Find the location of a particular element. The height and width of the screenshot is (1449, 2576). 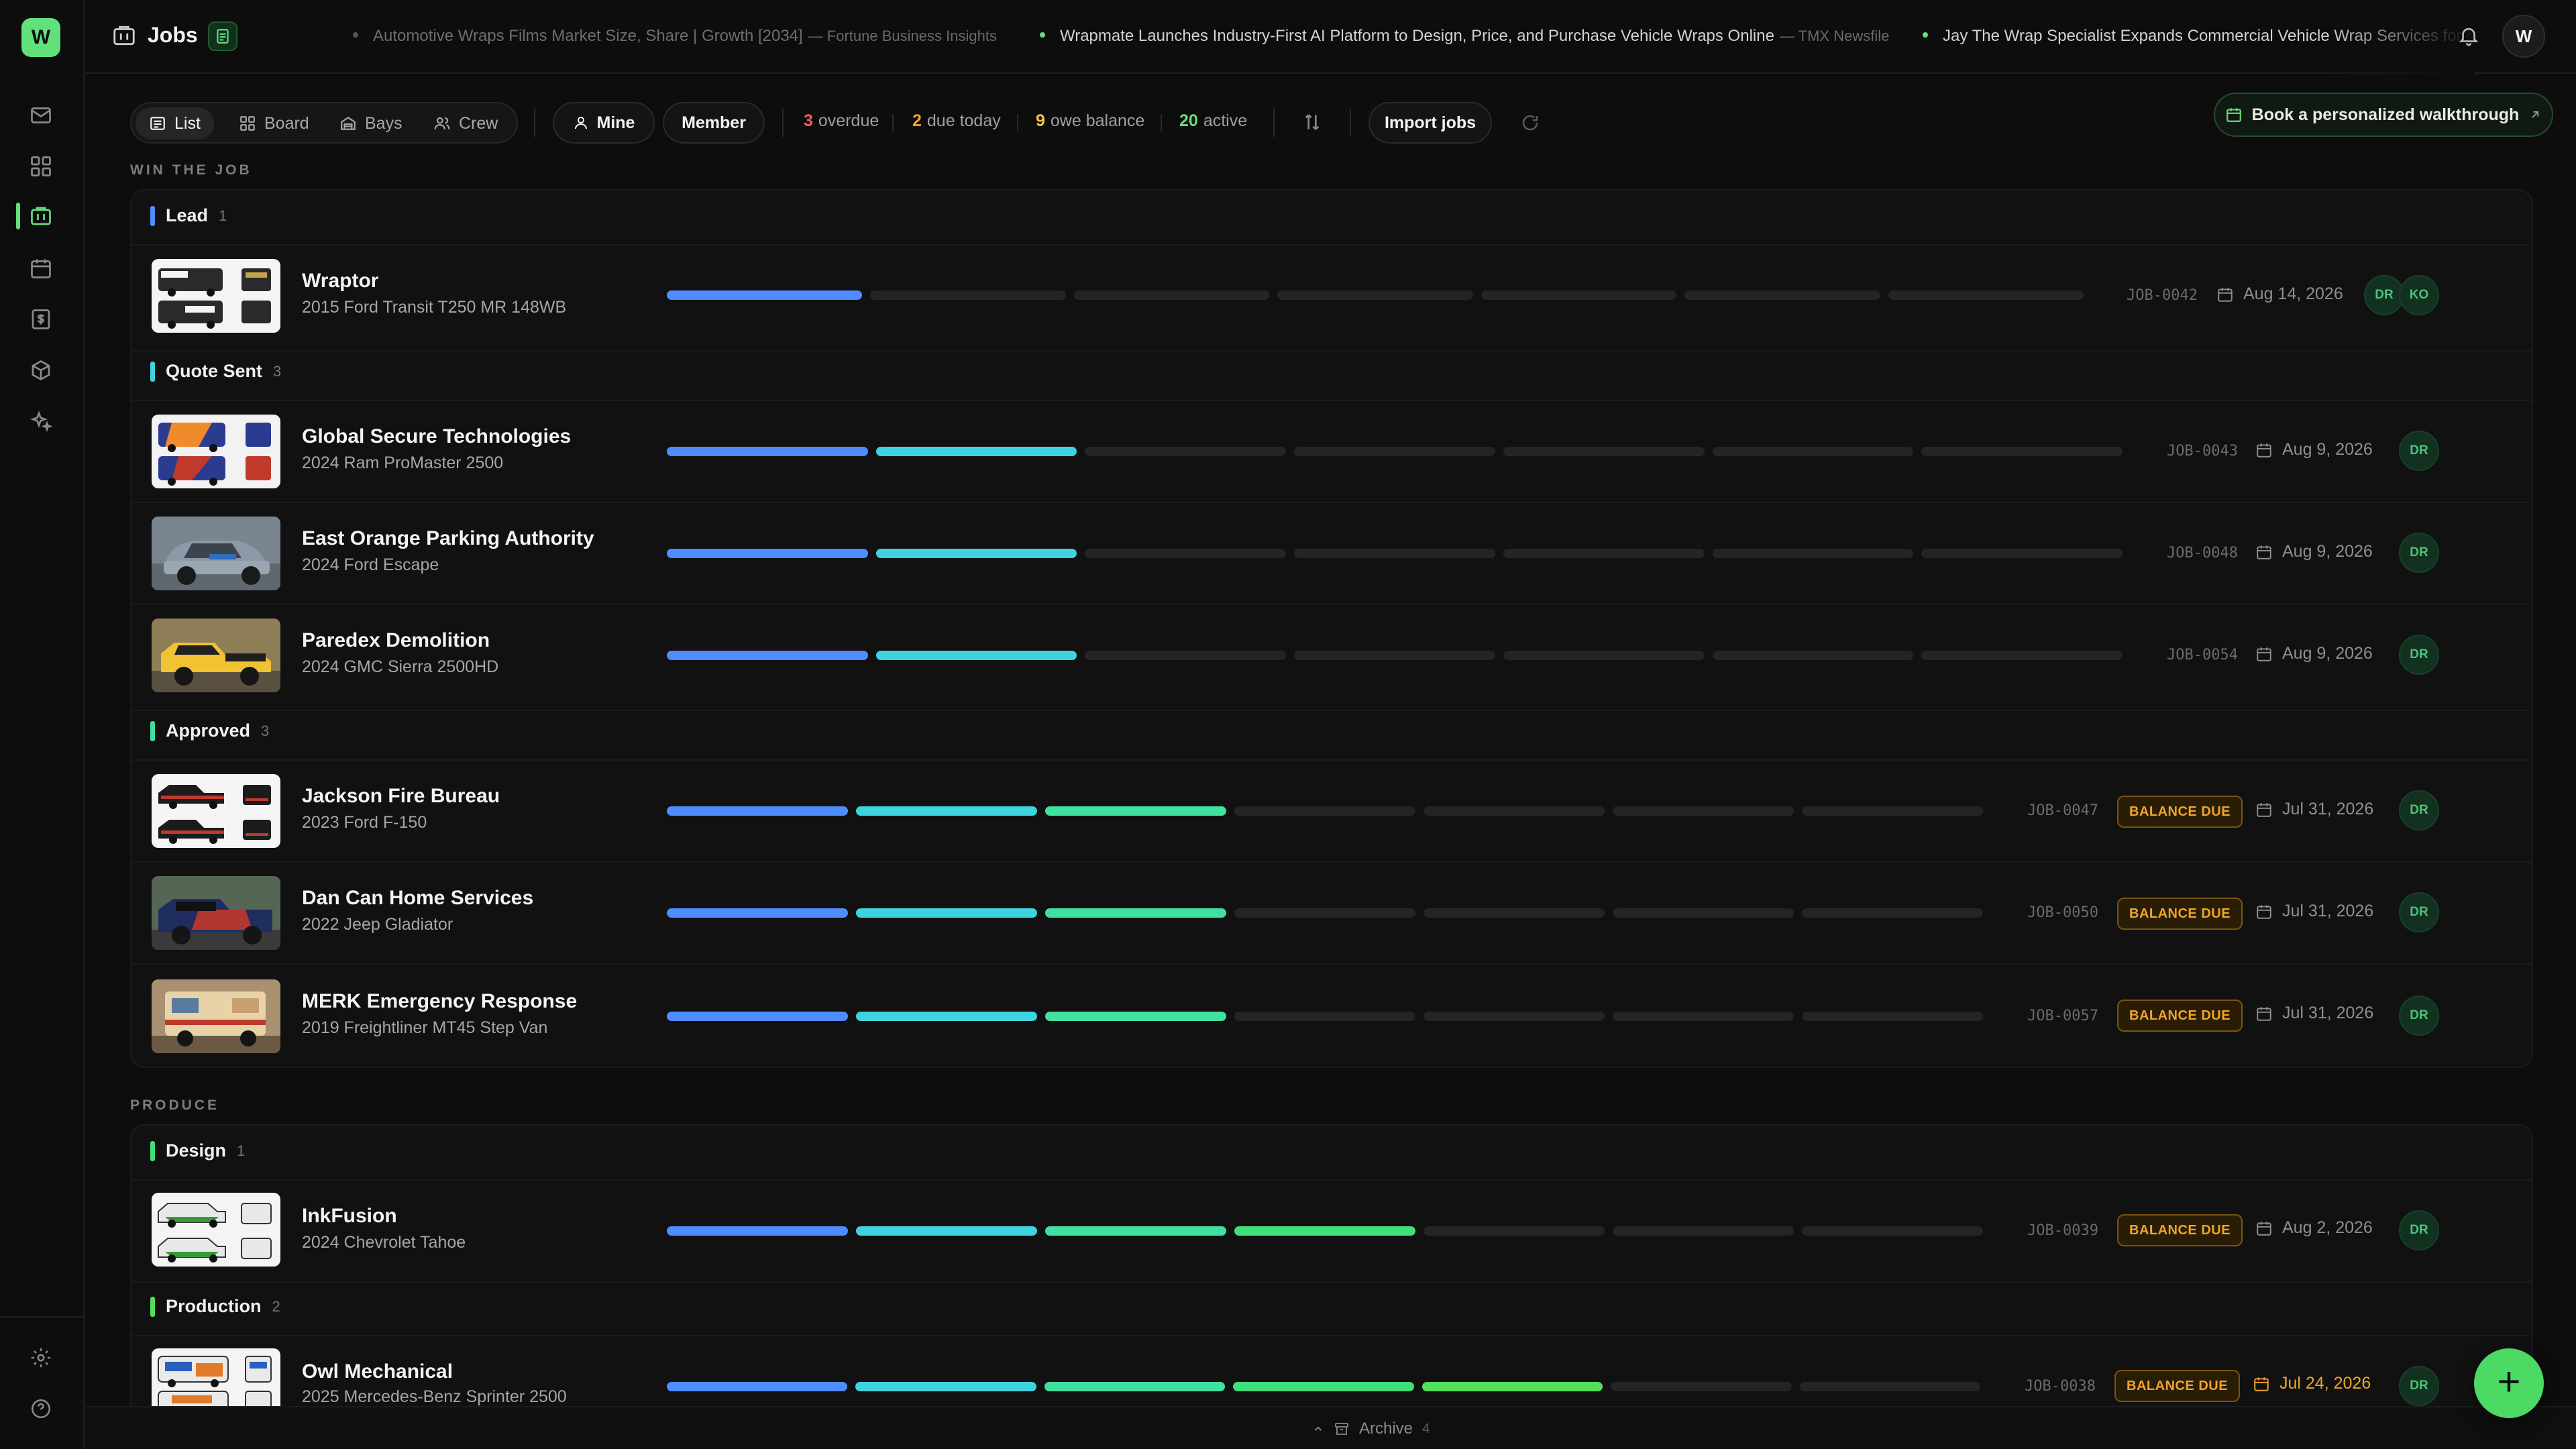

help-icon is located at coordinates (41, 1409).